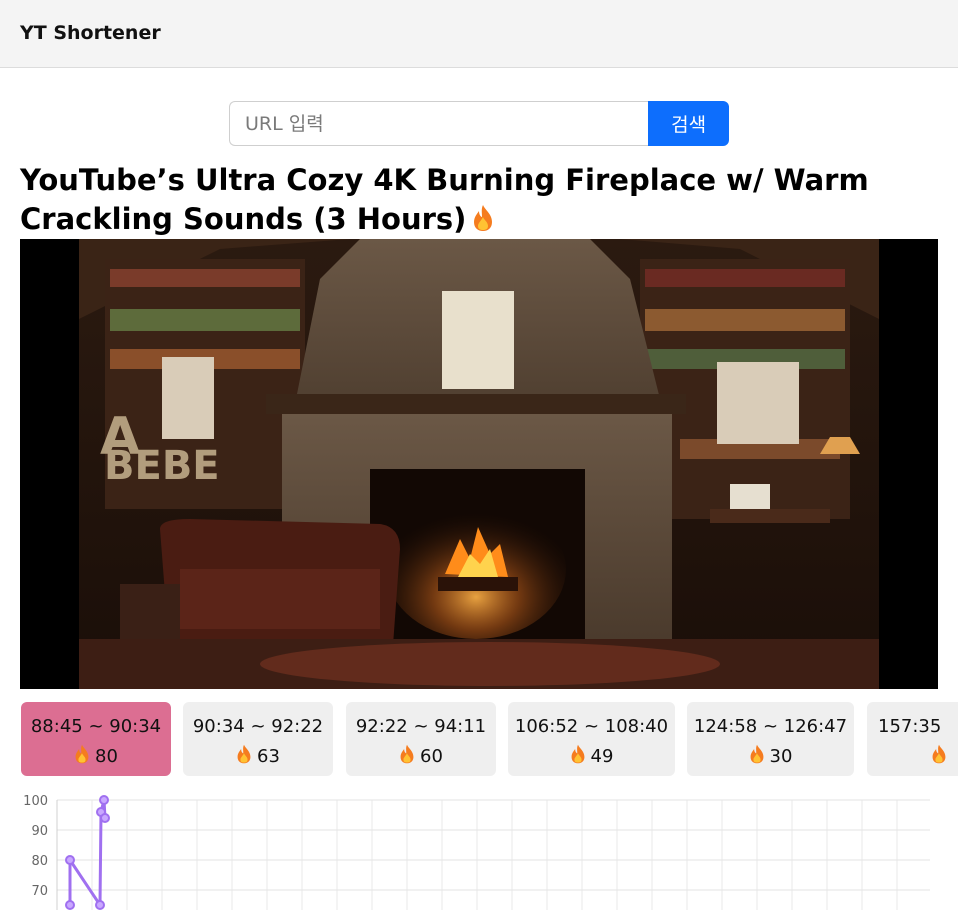  What do you see at coordinates (35, 801) in the screenshot?
I see `chart-ytick-label: 100` at bounding box center [35, 801].